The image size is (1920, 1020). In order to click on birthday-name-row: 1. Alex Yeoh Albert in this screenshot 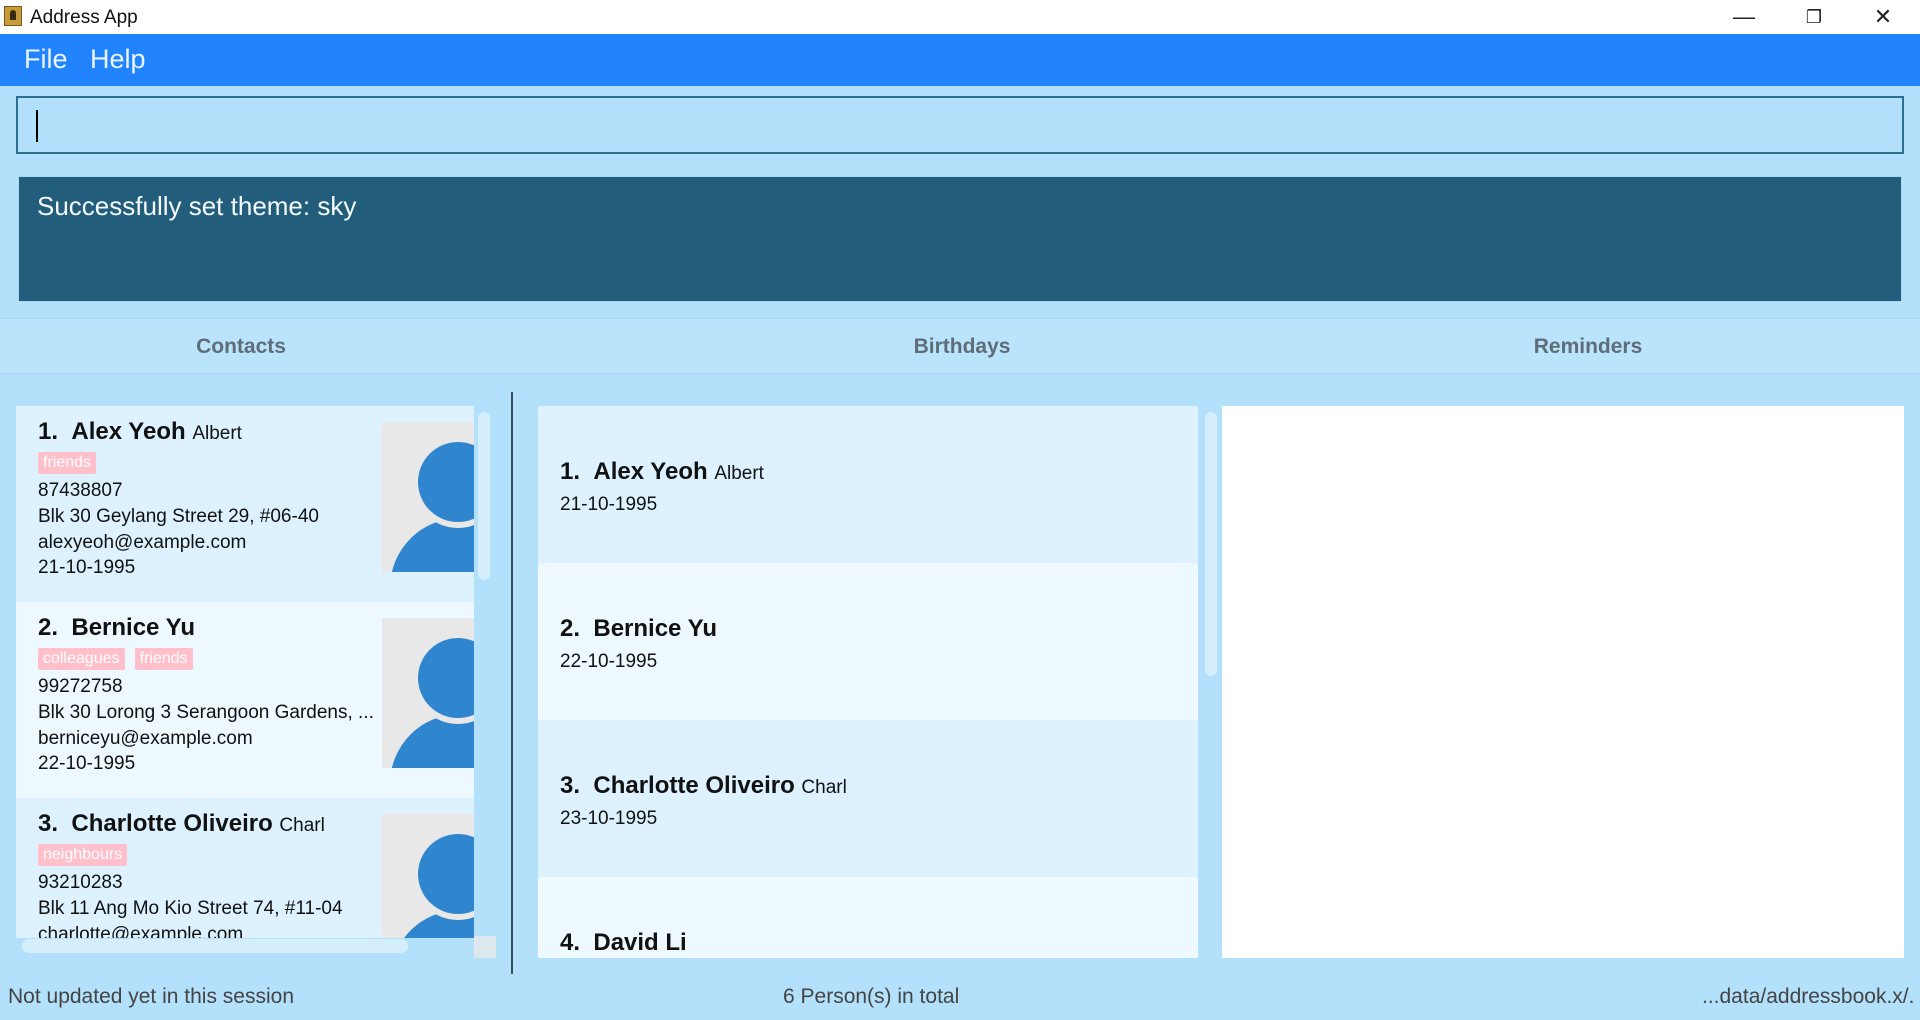, I will do `click(662, 472)`.